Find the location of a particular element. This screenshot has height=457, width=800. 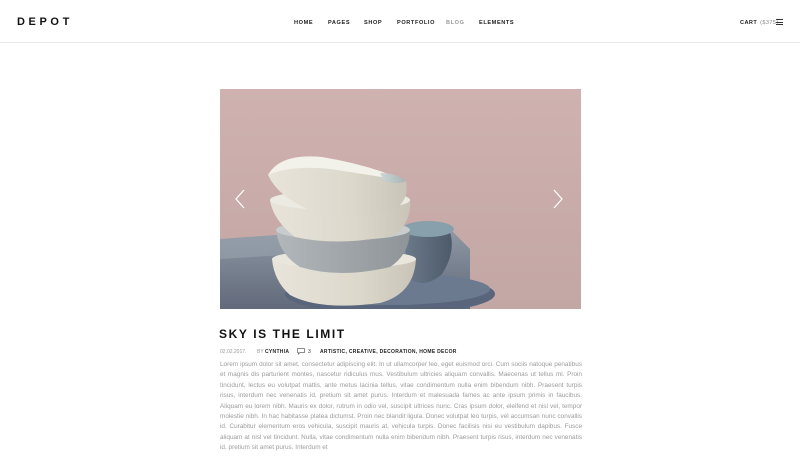

comment-count: 3 is located at coordinates (309, 352).